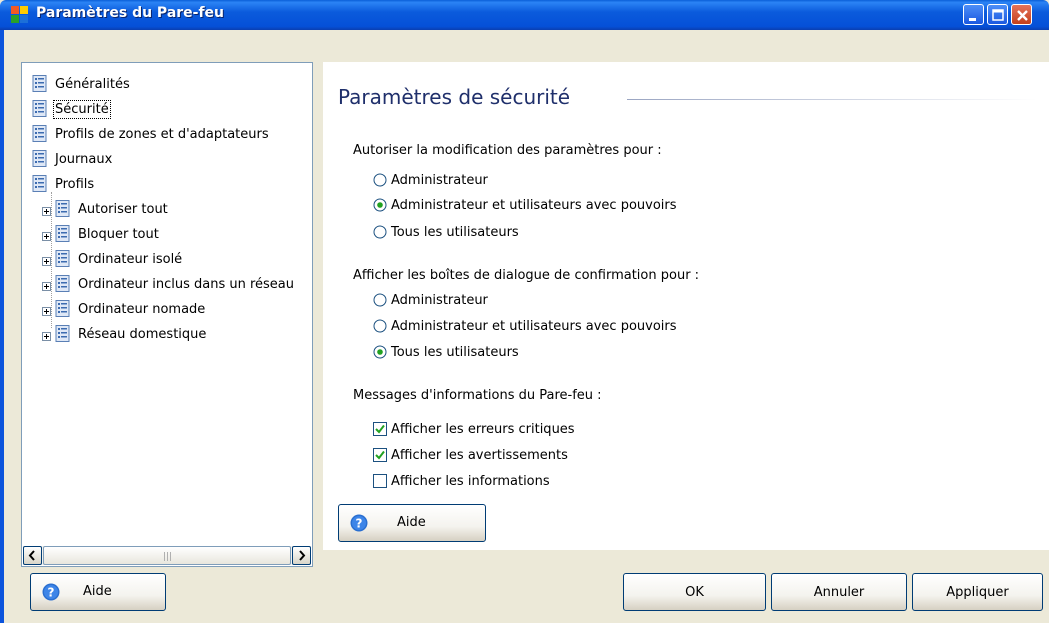 The width and height of the screenshot is (1049, 623). I want to click on minimize-button, so click(973, 14).